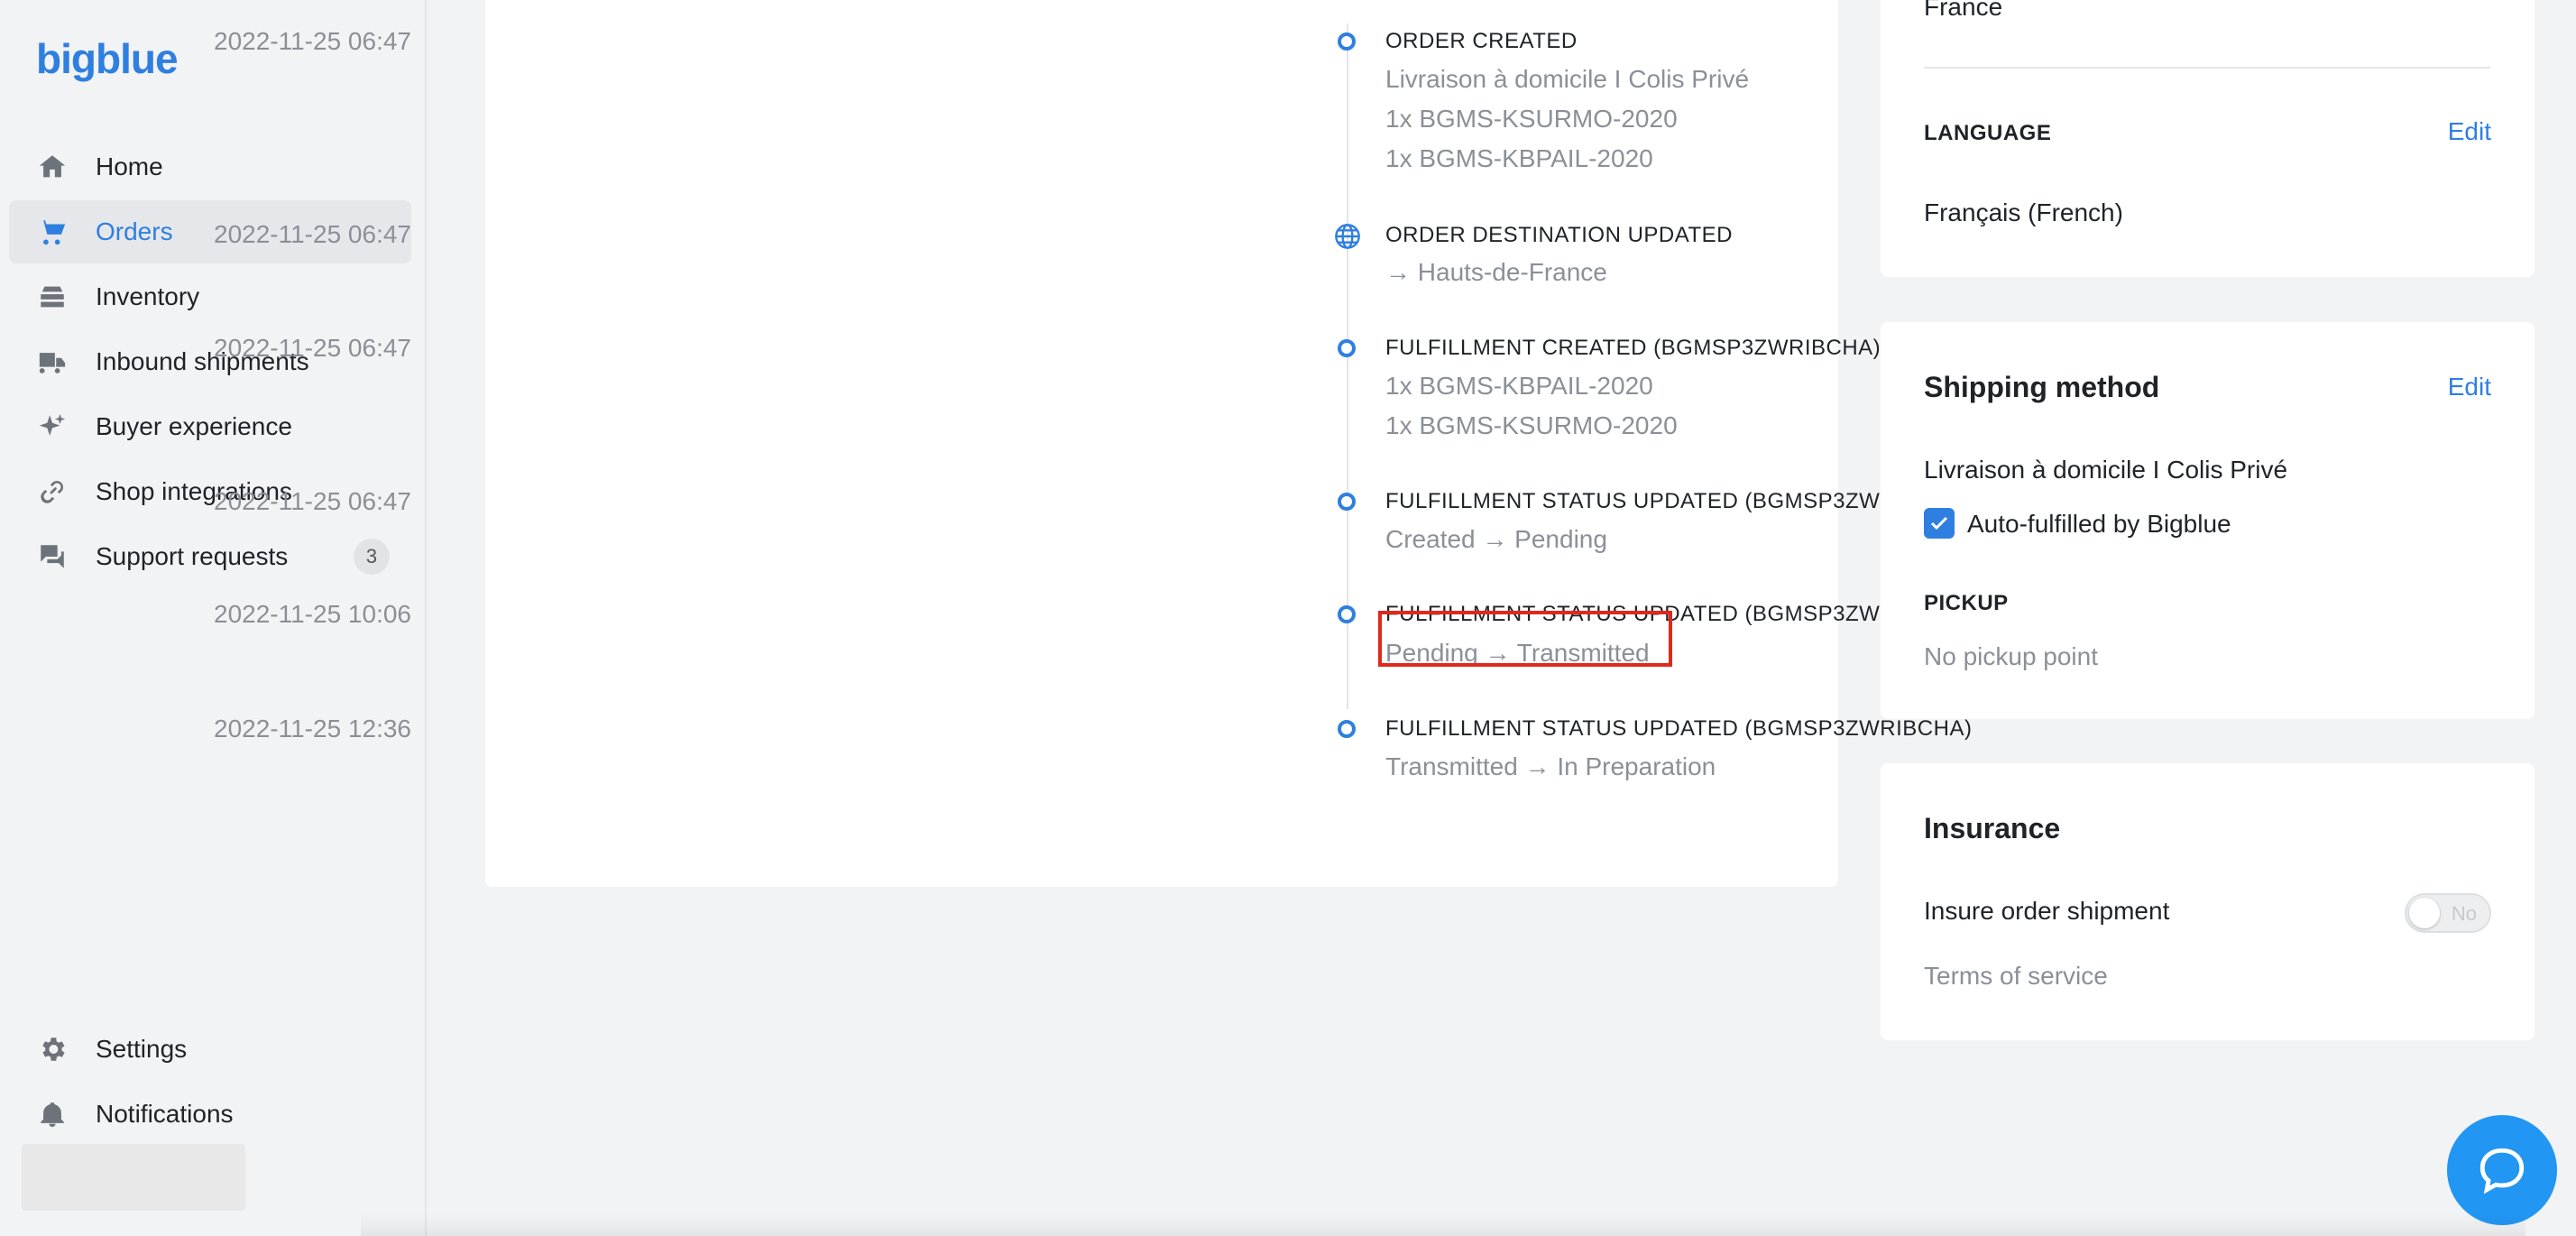 The height and width of the screenshot is (1236, 2576). Describe the element at coordinates (1348, 236) in the screenshot. I see `globe-icon` at that location.